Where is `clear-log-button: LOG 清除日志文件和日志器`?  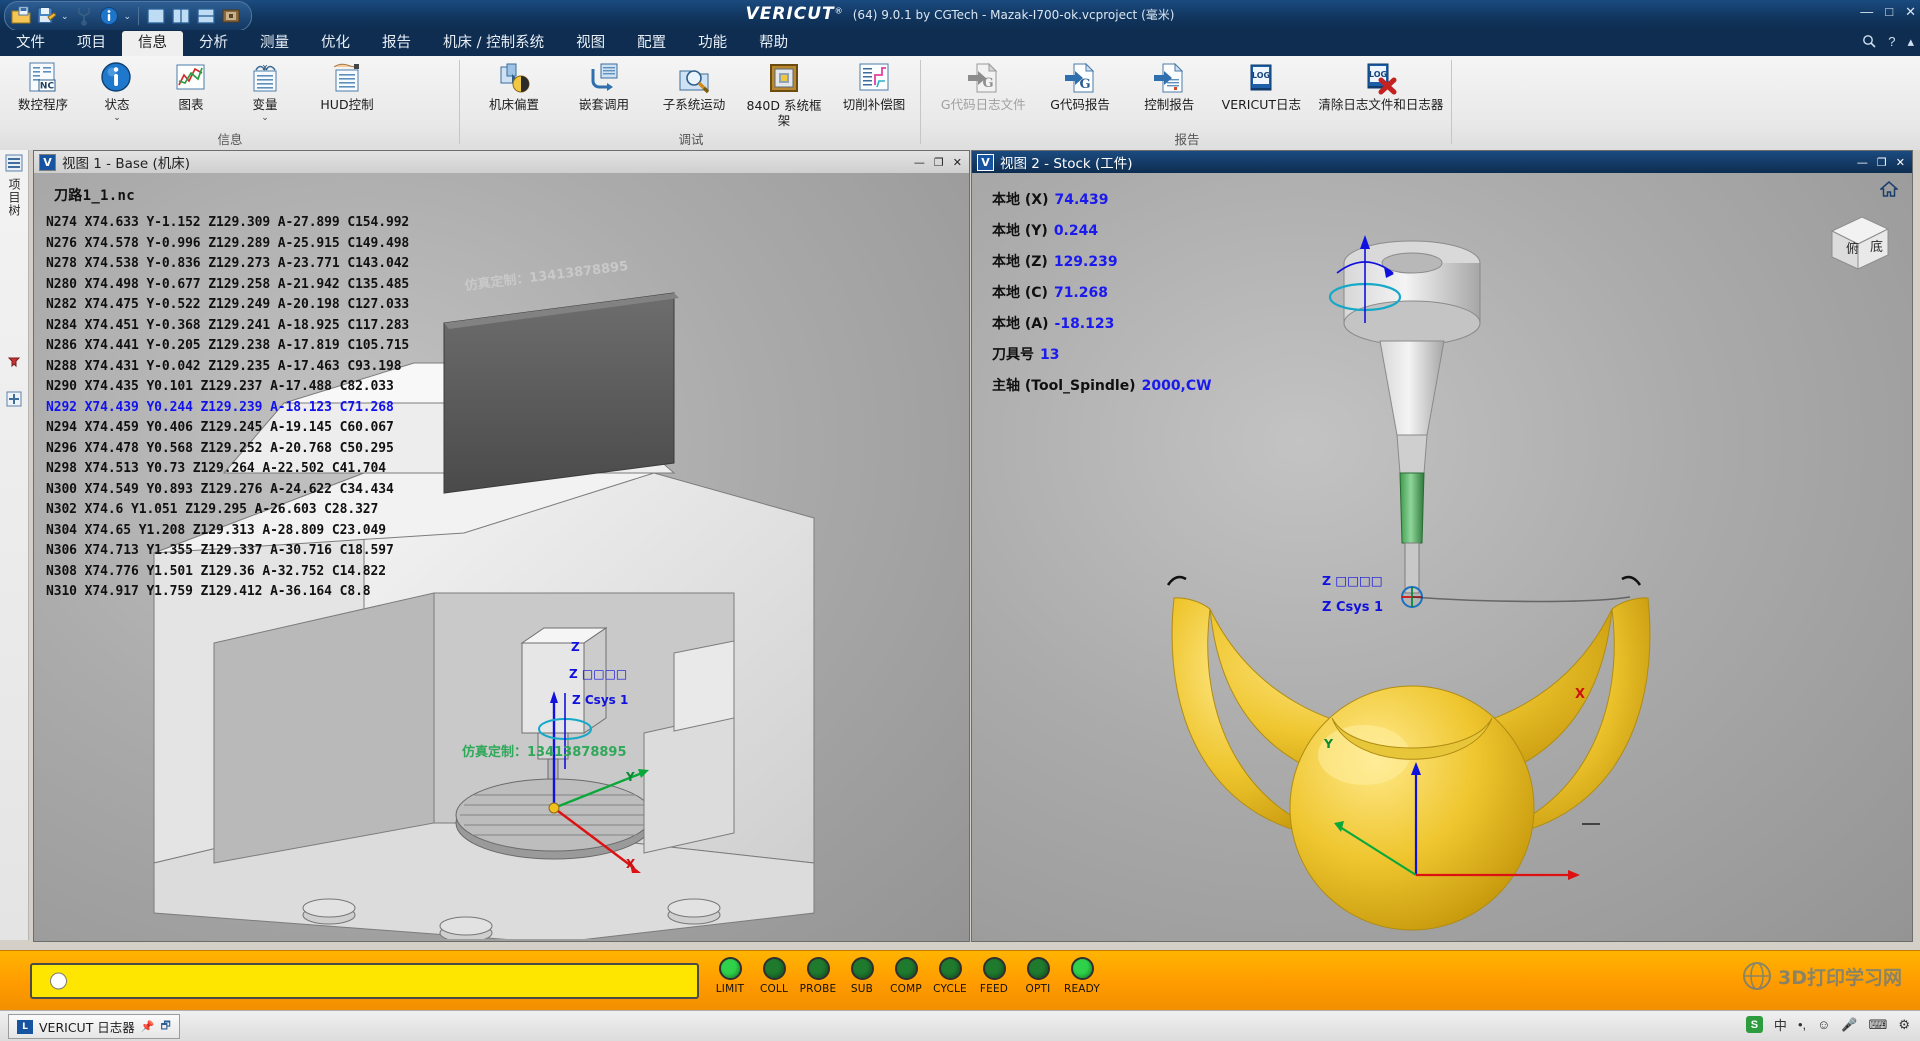 clear-log-button: LOG 清除日志文件和日志器 is located at coordinates (1381, 85).